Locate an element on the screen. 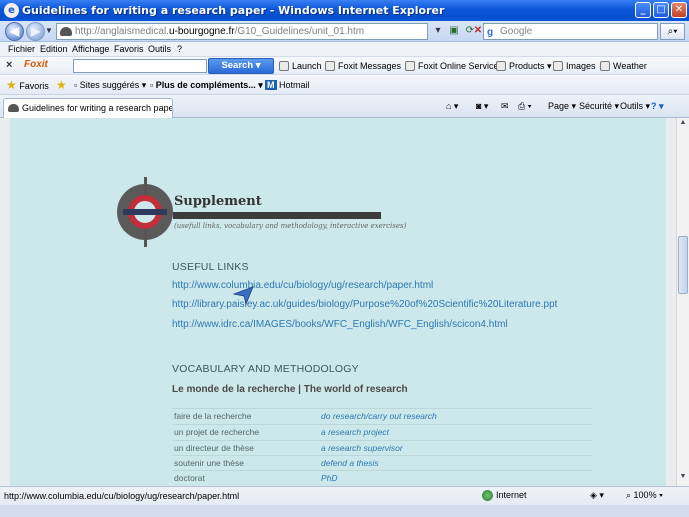 Image resolution: width=689 pixels, height=517 pixels. maximize-button: □ is located at coordinates (661, 10).